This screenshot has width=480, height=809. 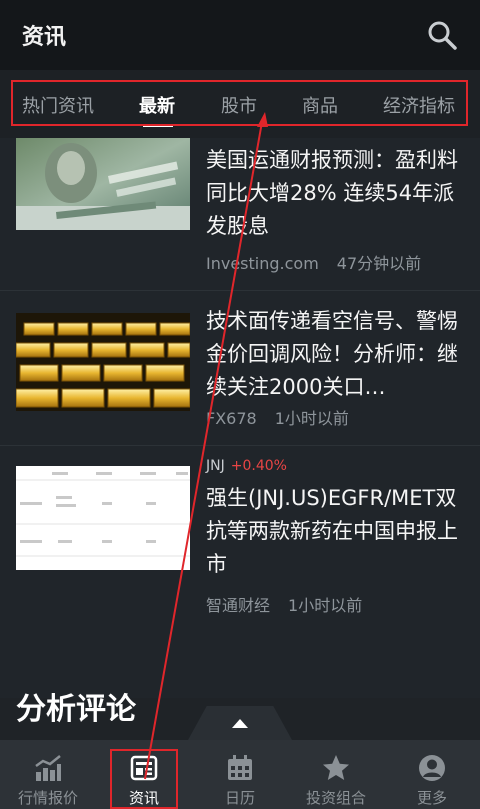 I want to click on expand-handle, so click(x=240, y=723).